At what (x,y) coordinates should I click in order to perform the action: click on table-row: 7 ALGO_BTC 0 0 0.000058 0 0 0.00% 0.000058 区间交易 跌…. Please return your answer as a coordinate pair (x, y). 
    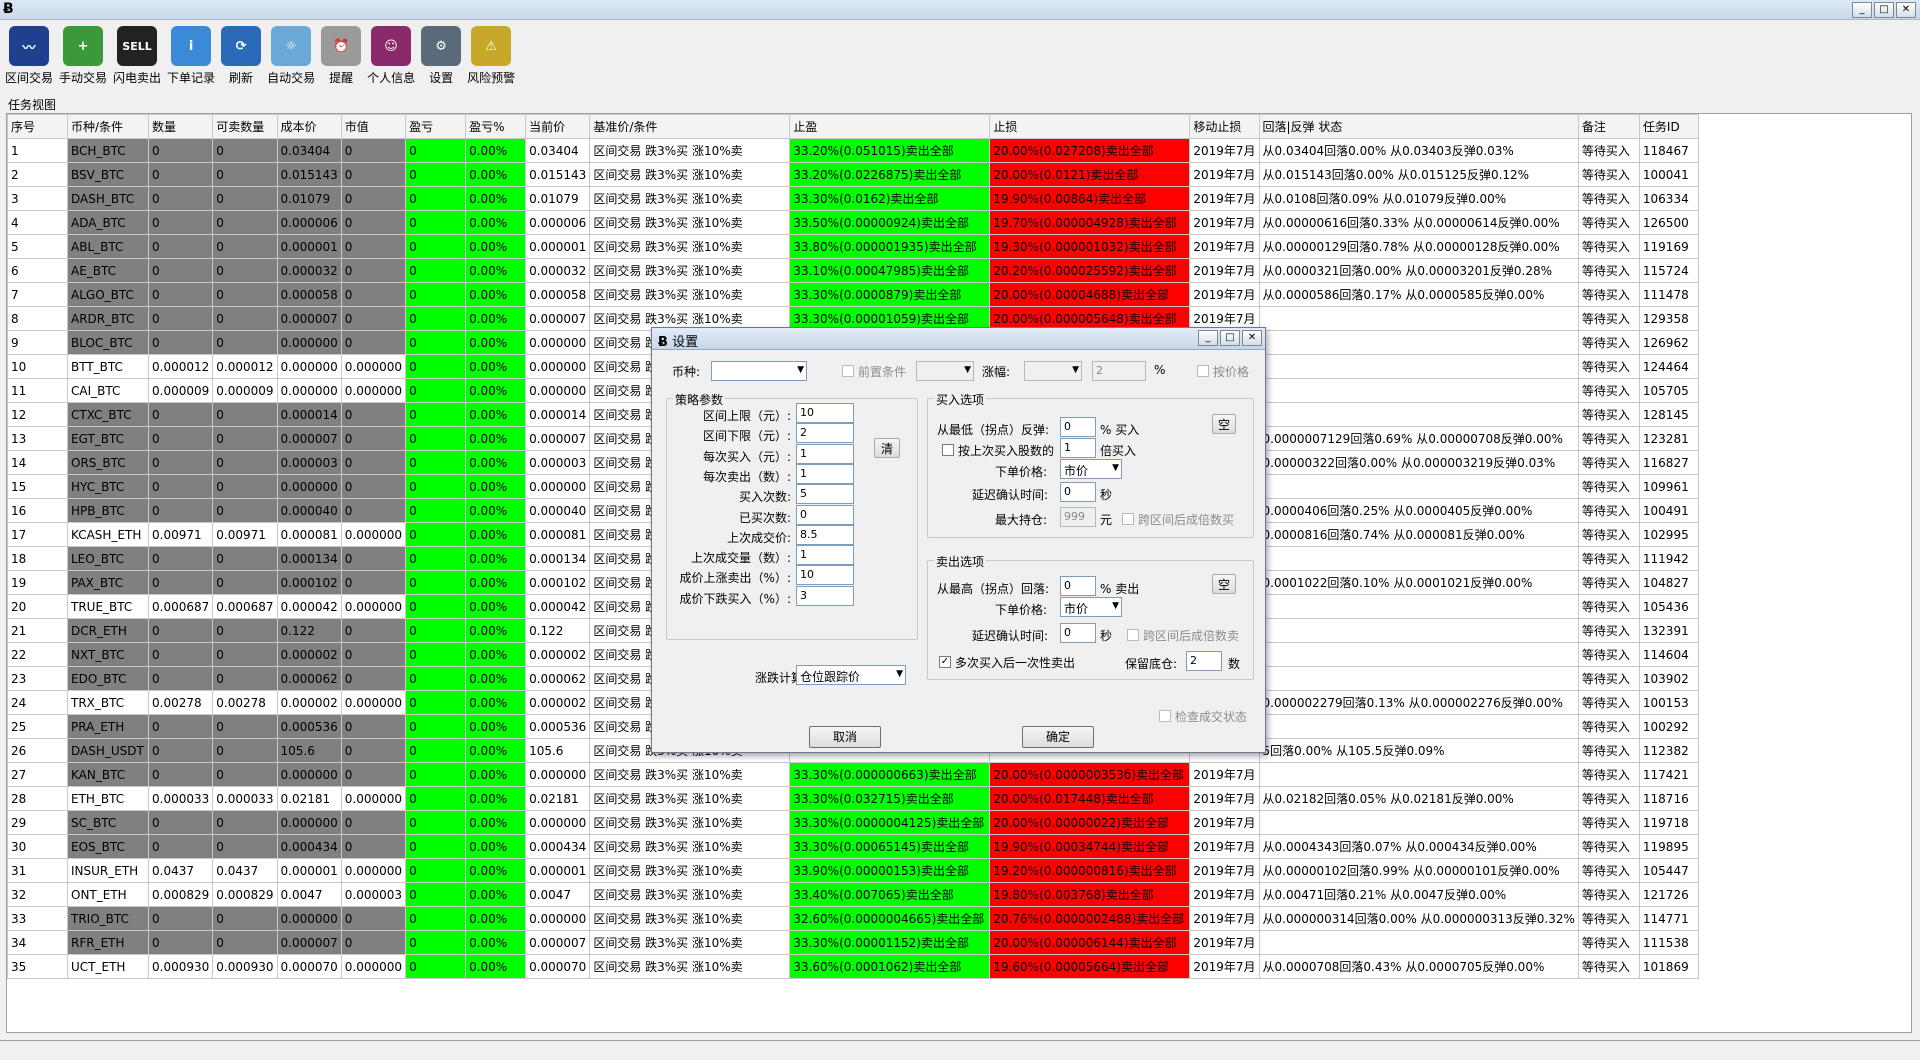
    Looking at the image, I should click on (853, 294).